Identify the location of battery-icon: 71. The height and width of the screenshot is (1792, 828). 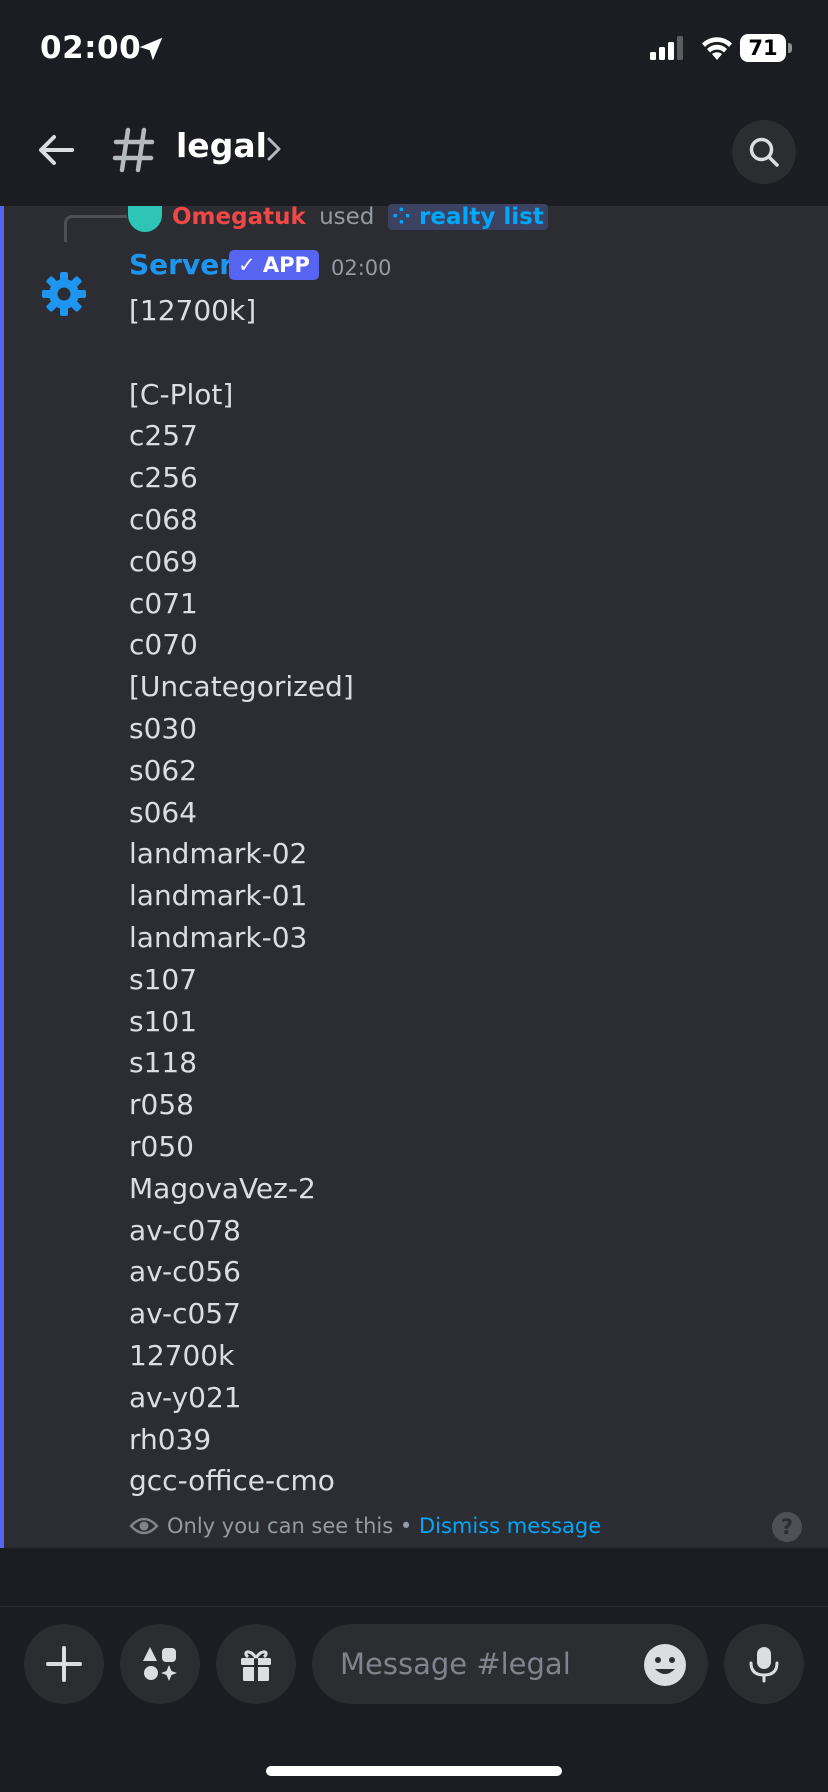
(766, 48).